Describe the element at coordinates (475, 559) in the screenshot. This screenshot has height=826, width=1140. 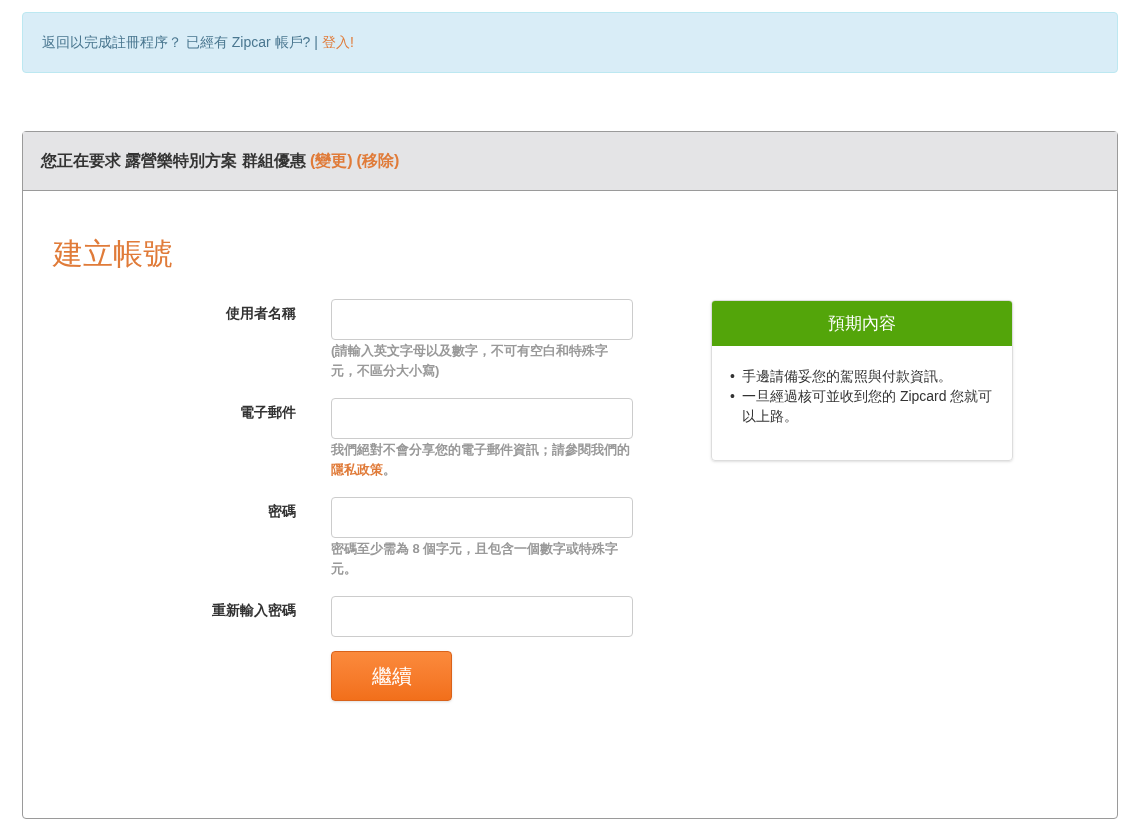
I see `field-hint: 密碼至少需為 8 個字元，且包含一個數字或特殊字元。` at that location.